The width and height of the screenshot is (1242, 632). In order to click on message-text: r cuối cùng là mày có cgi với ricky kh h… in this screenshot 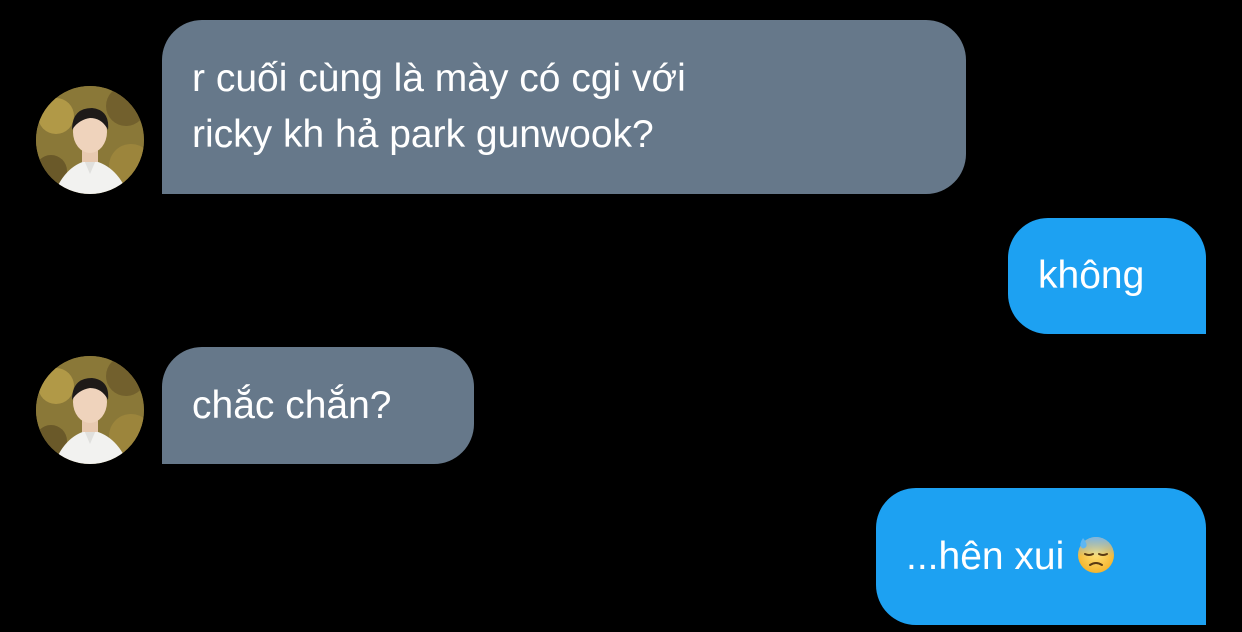, I will do `click(439, 106)`.